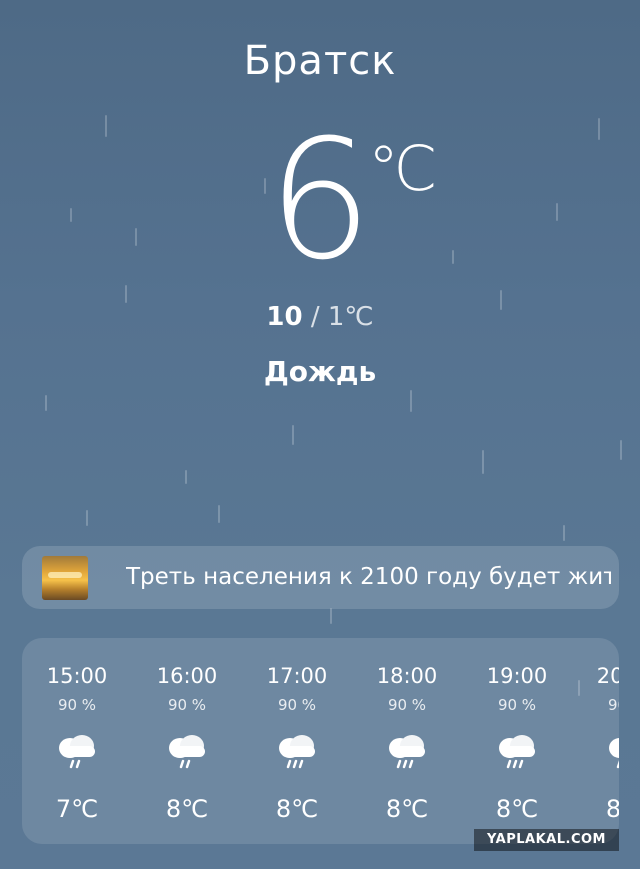 Image resolution: width=640 pixels, height=869 pixels. I want to click on hourly-item: 18:00 90 % 8℃, so click(407, 741).